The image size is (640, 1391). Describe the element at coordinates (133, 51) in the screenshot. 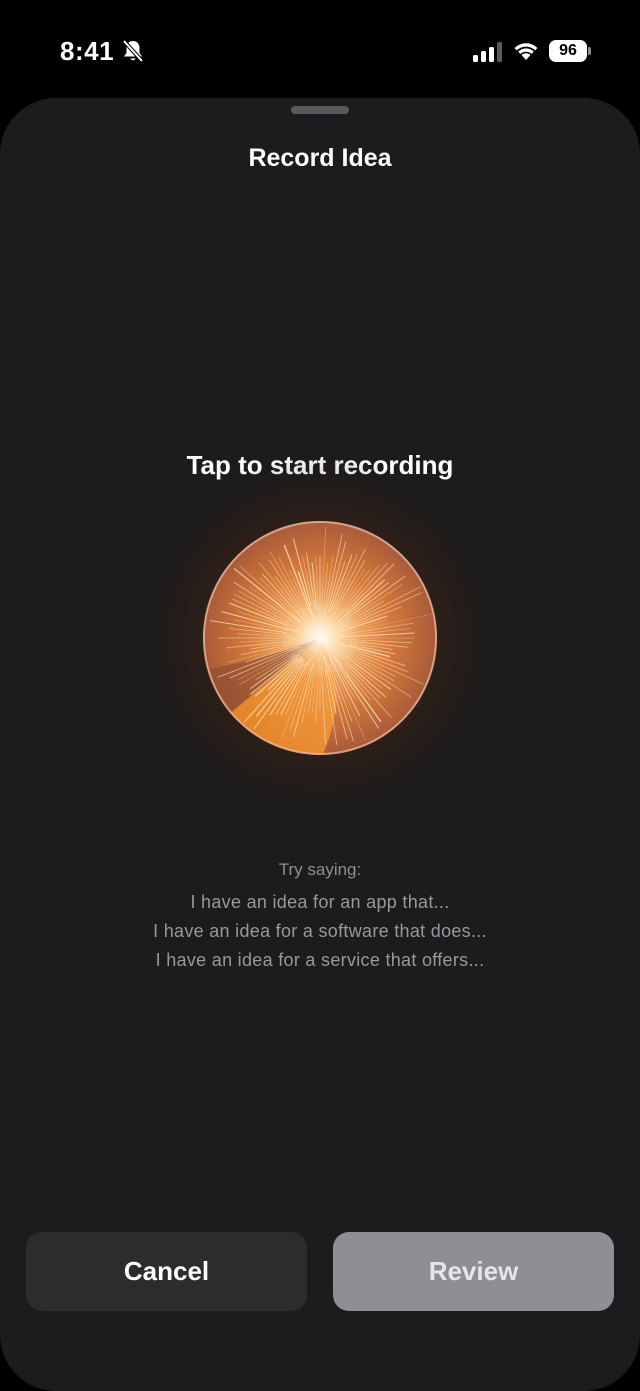

I see `bell-slash-icon` at that location.